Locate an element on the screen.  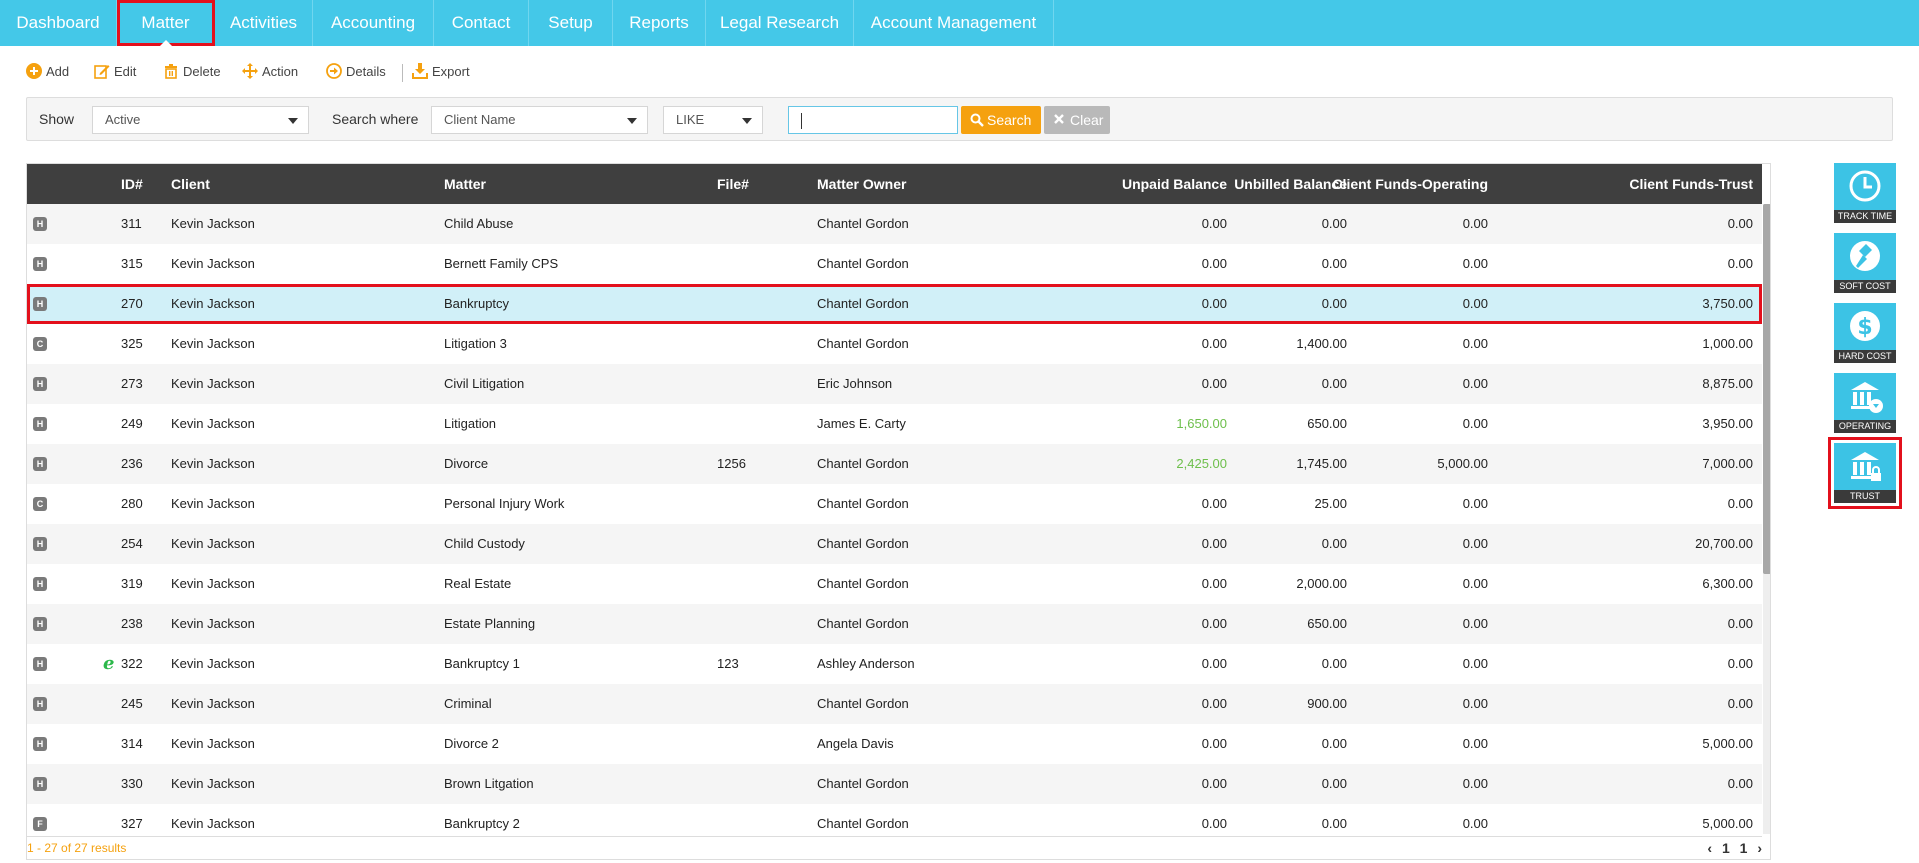
column-matter-owner: Matter Owner is located at coordinates (861, 184).